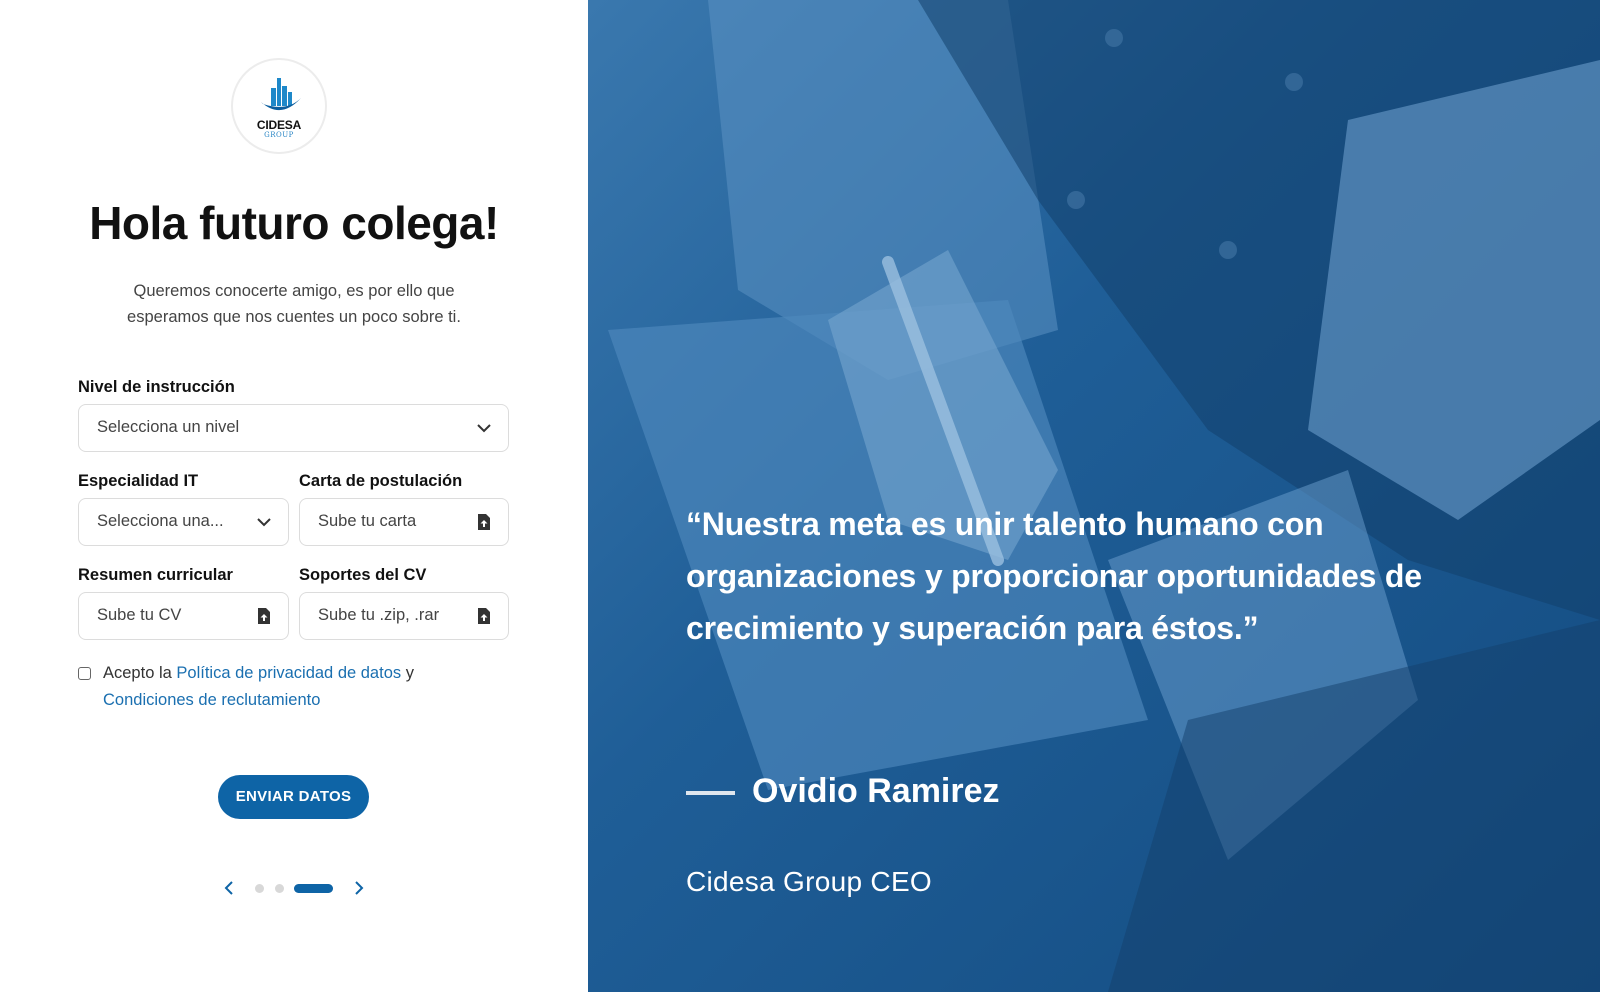 The width and height of the screenshot is (1600, 992). What do you see at coordinates (281, 94) in the screenshot?
I see `building-logo-icon` at bounding box center [281, 94].